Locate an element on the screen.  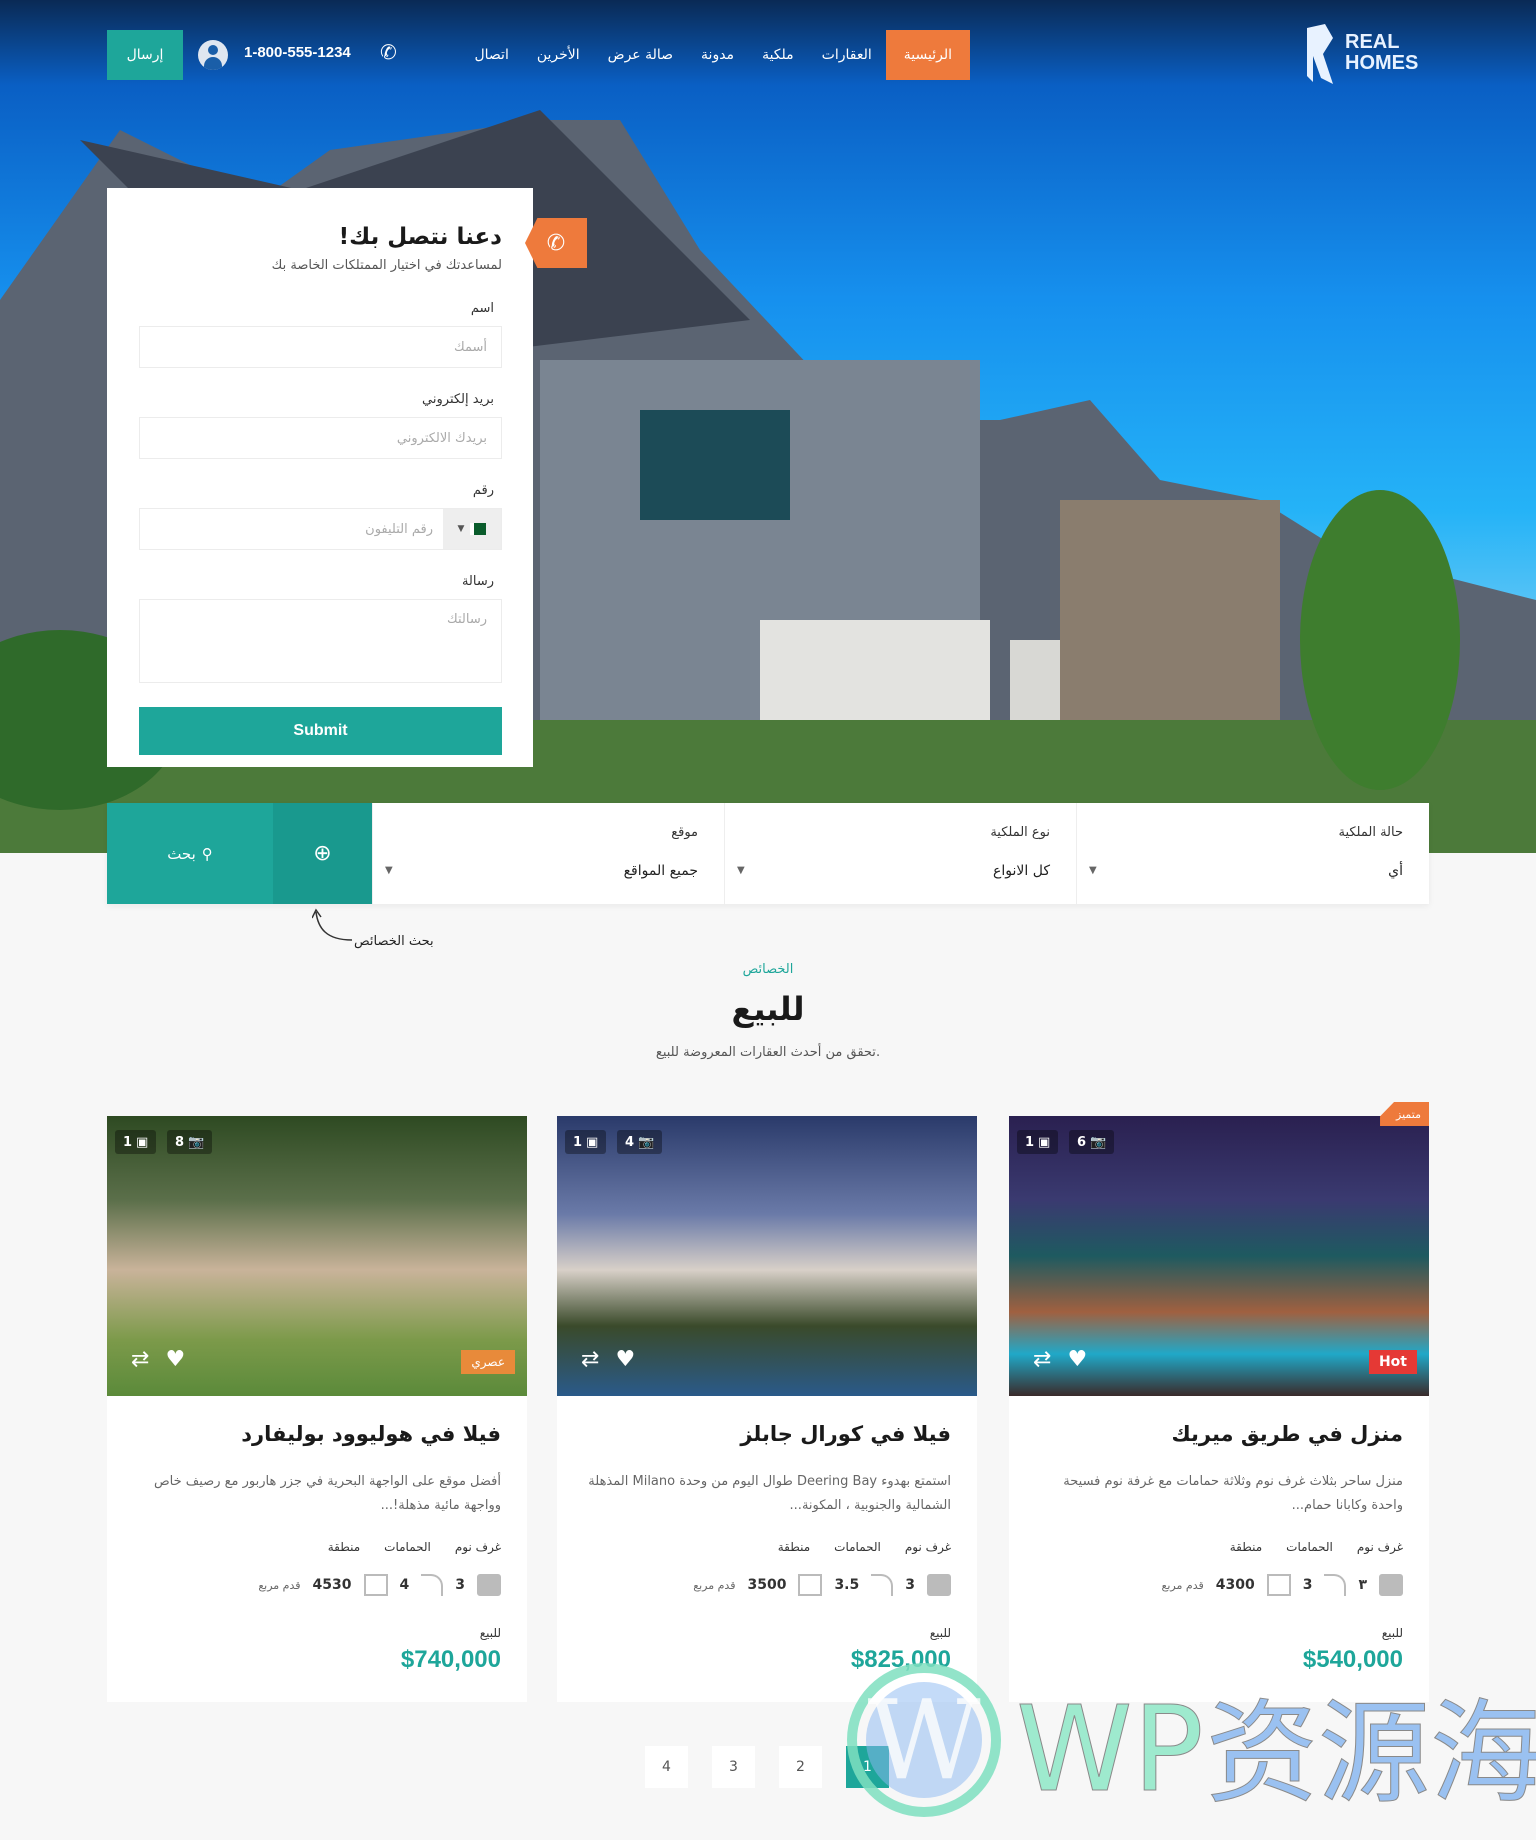
video-count-value: 1 is located at coordinates (128, 1142).